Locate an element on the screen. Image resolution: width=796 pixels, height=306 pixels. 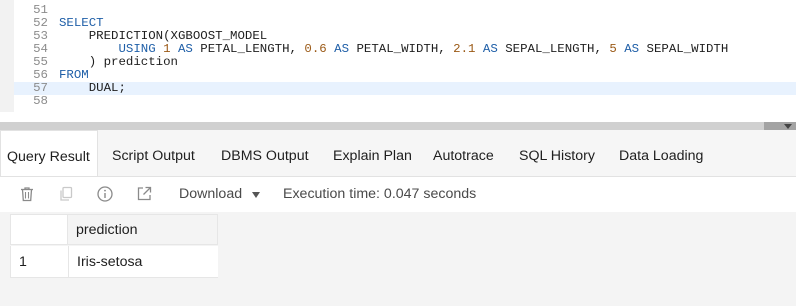
grid-corner is located at coordinates (39, 229).